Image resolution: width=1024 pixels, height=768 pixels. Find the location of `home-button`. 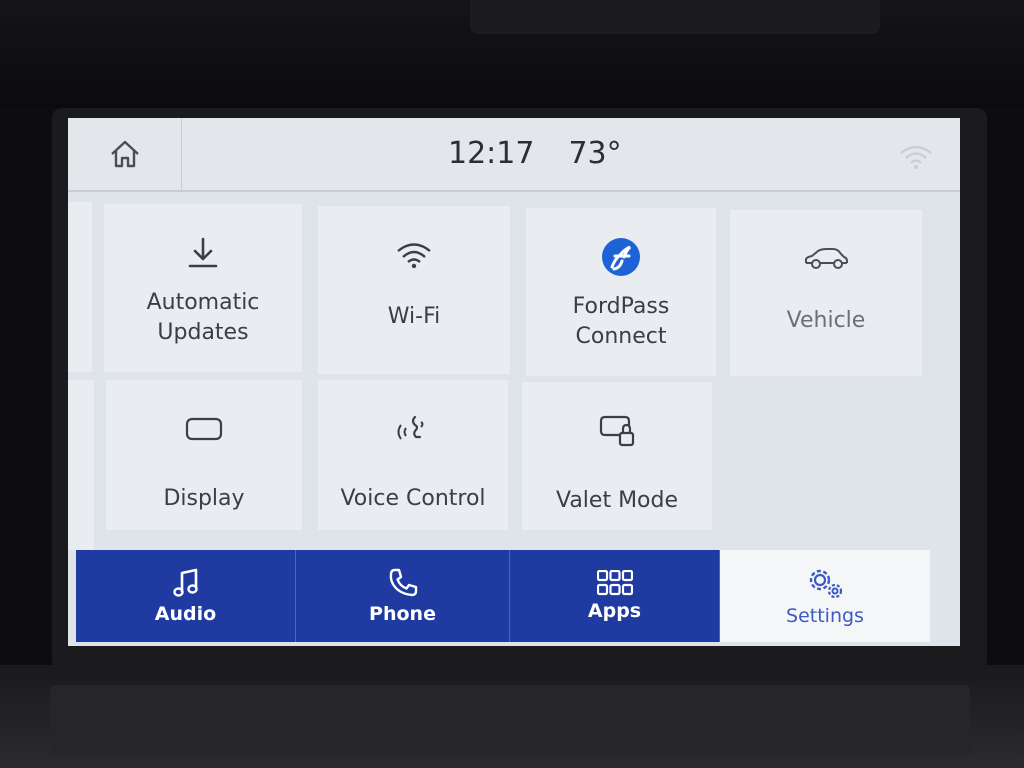

home-button is located at coordinates (125, 154).